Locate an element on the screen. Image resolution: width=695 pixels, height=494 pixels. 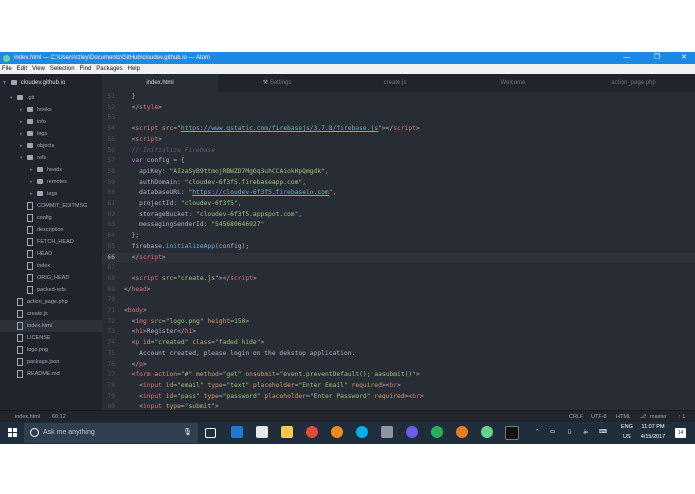
tree-file: description is located at coordinates (32, 230).